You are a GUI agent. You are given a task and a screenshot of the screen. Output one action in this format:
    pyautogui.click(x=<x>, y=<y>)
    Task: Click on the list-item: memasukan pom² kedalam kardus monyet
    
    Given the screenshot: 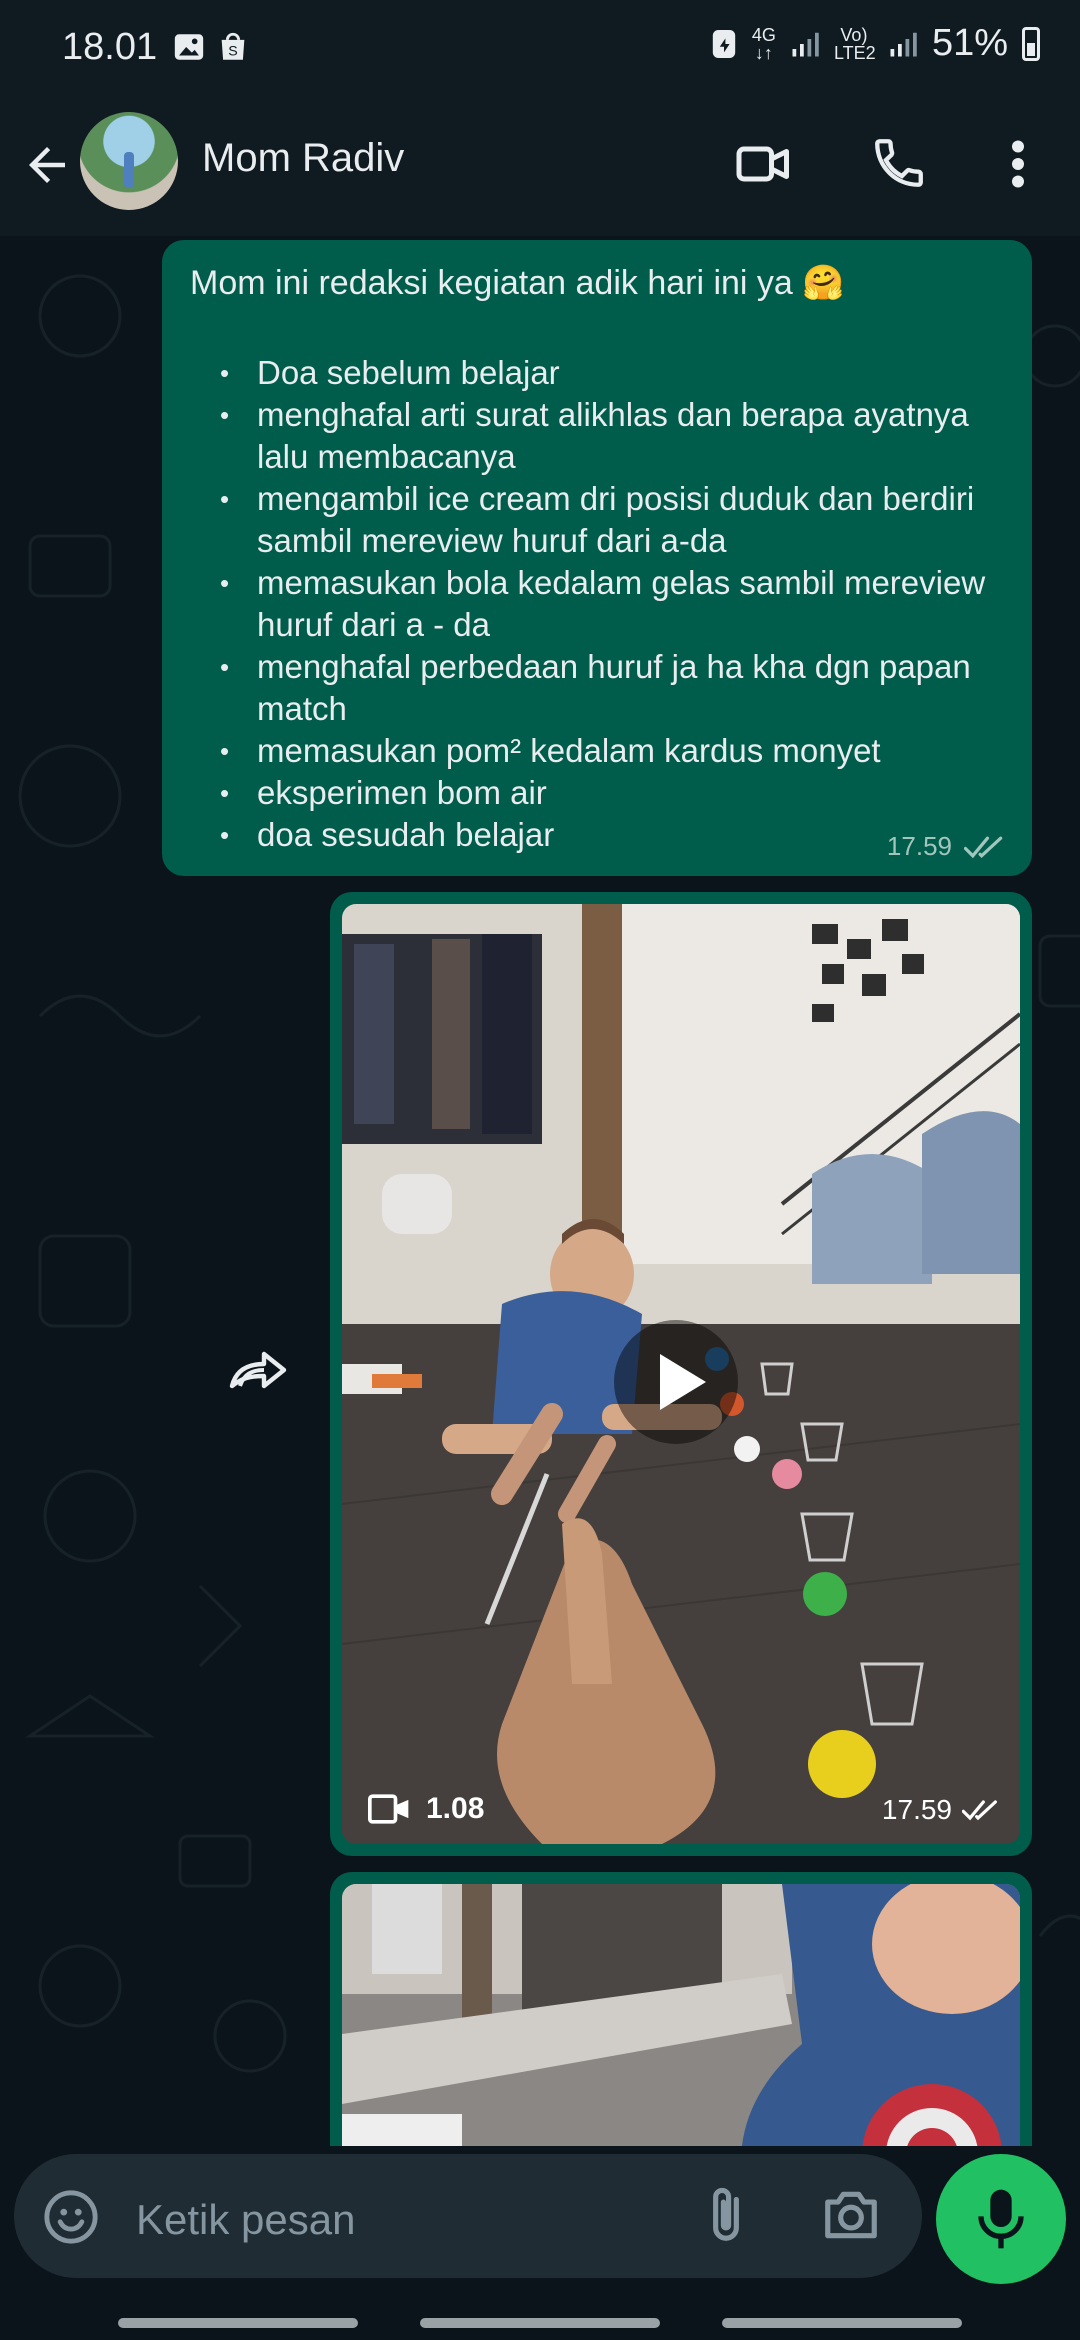 What is the action you would take?
    pyautogui.click(x=597, y=751)
    